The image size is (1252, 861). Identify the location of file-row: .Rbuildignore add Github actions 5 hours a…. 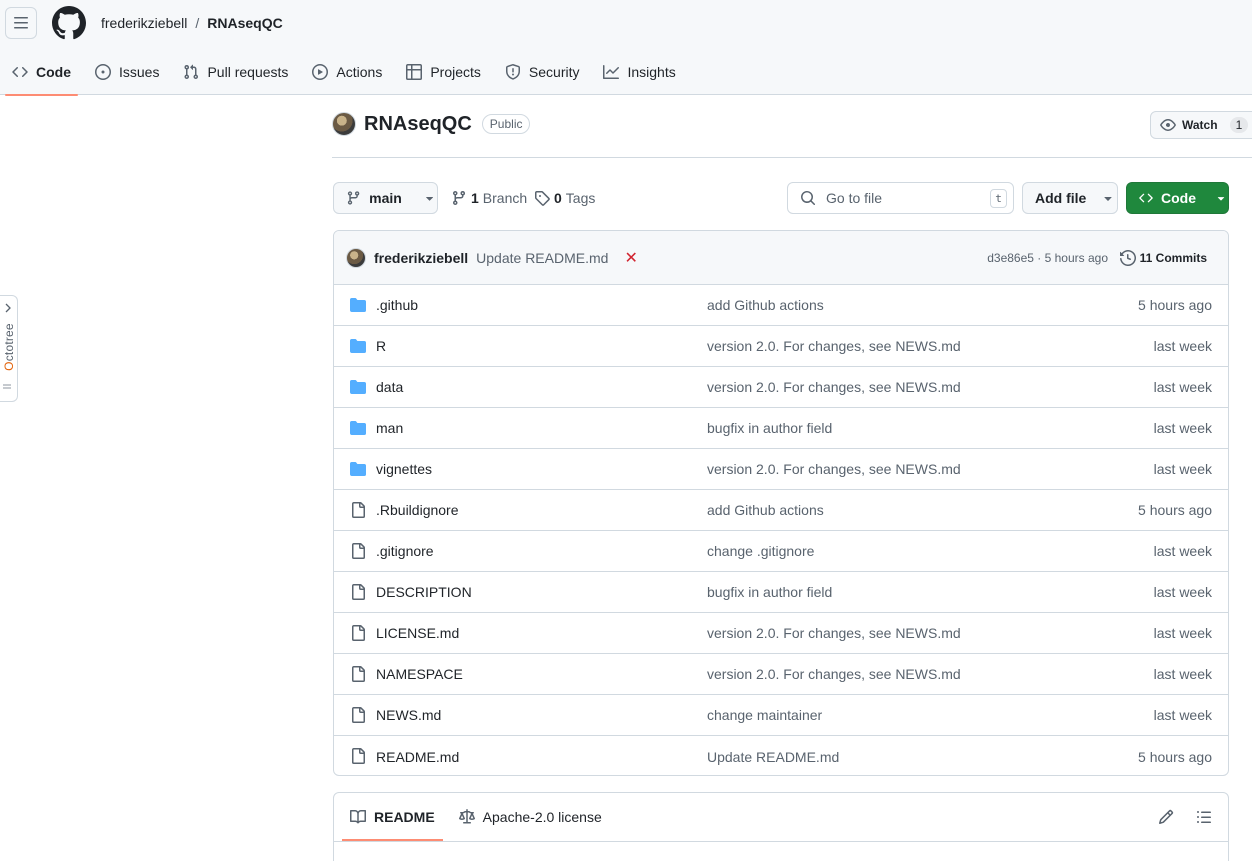
(781, 510).